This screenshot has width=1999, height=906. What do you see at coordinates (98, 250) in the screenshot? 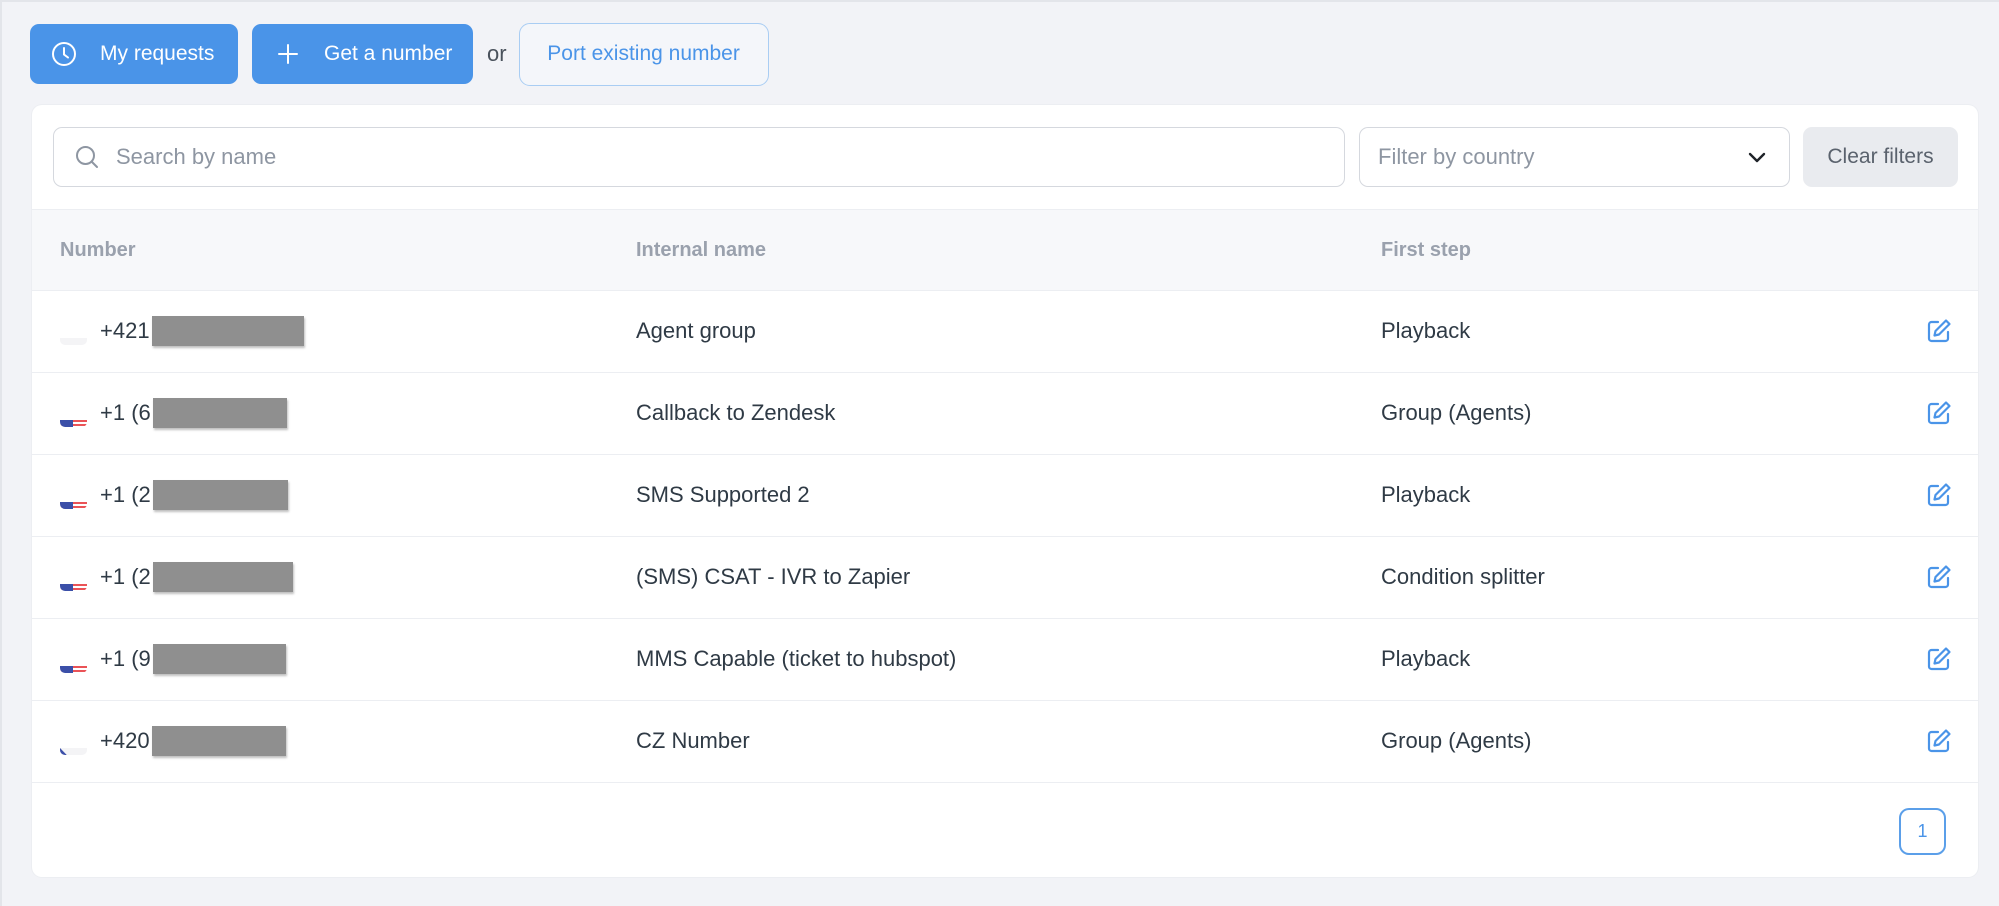
I see `column-header-number: Number` at bounding box center [98, 250].